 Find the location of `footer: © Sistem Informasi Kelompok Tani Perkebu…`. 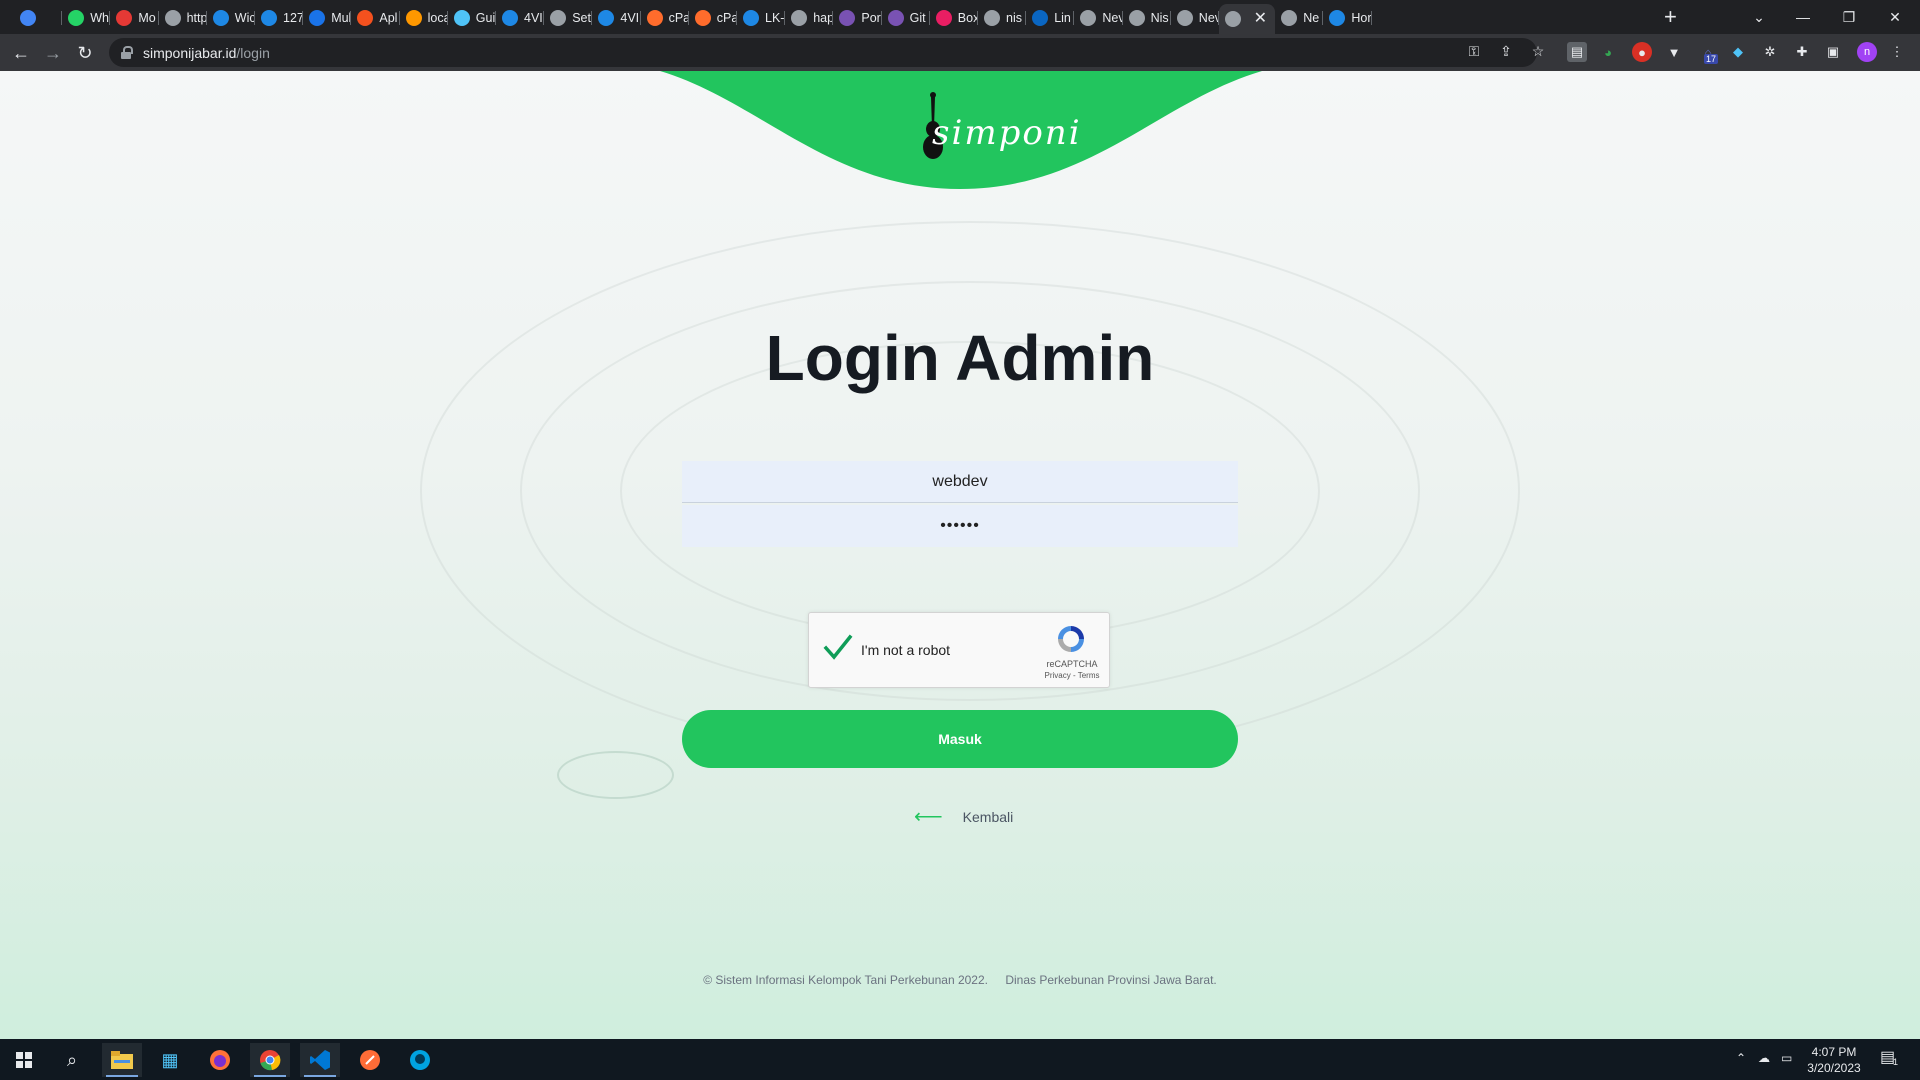

footer: © Sistem Informasi Kelompok Tani Perkebu… is located at coordinates (960, 980).